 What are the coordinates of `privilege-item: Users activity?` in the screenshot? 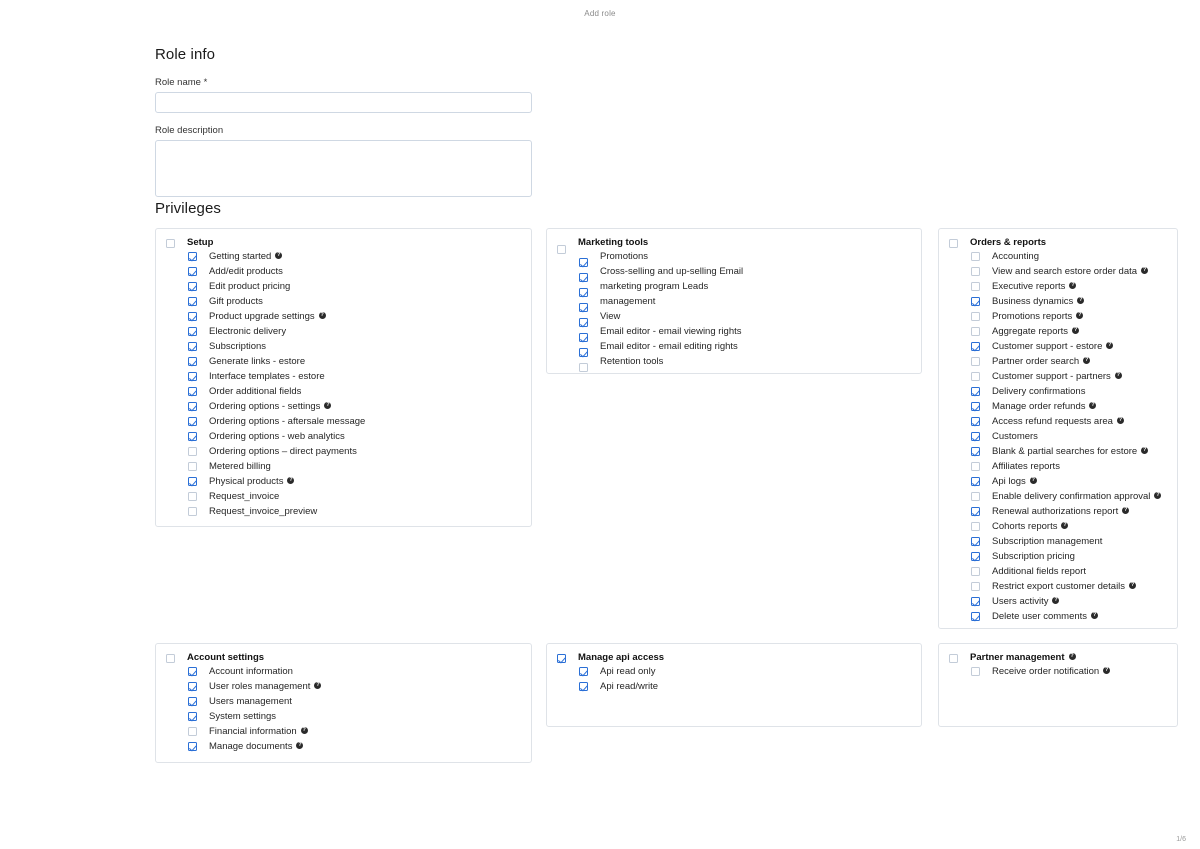 It's located at (1058, 602).